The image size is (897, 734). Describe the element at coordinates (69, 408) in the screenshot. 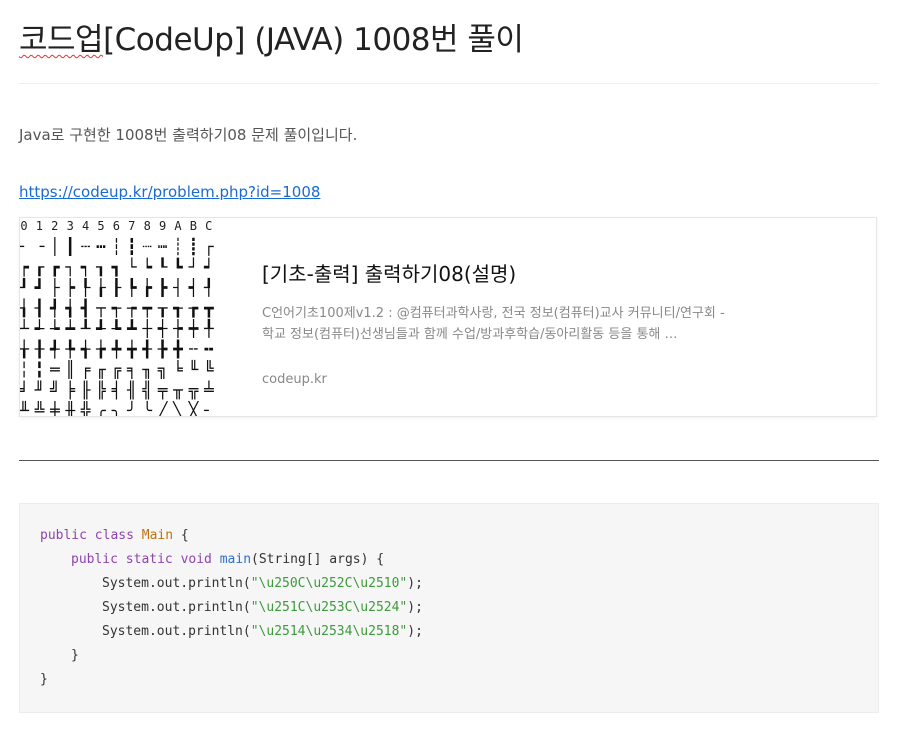

I see `thumbnail-glyph: ╫` at that location.